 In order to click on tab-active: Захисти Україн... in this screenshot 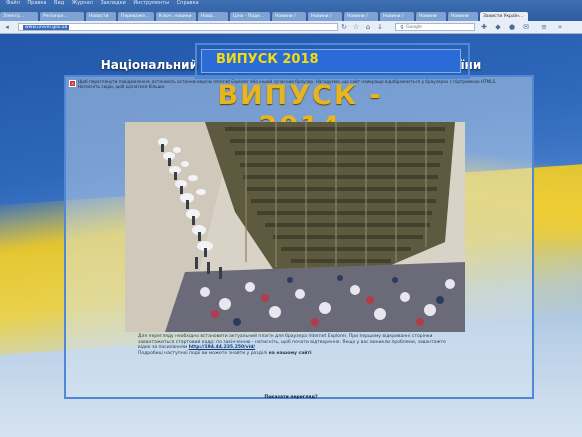, I will do `click(504, 16)`.